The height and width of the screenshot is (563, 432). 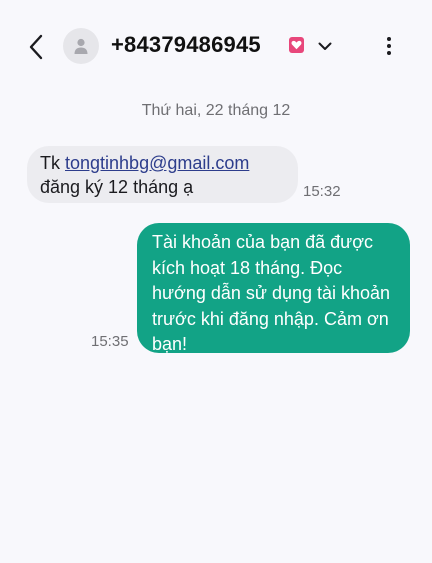 I want to click on message-line: Tk tongtinhbg@gmail.com, so click(x=162, y=163).